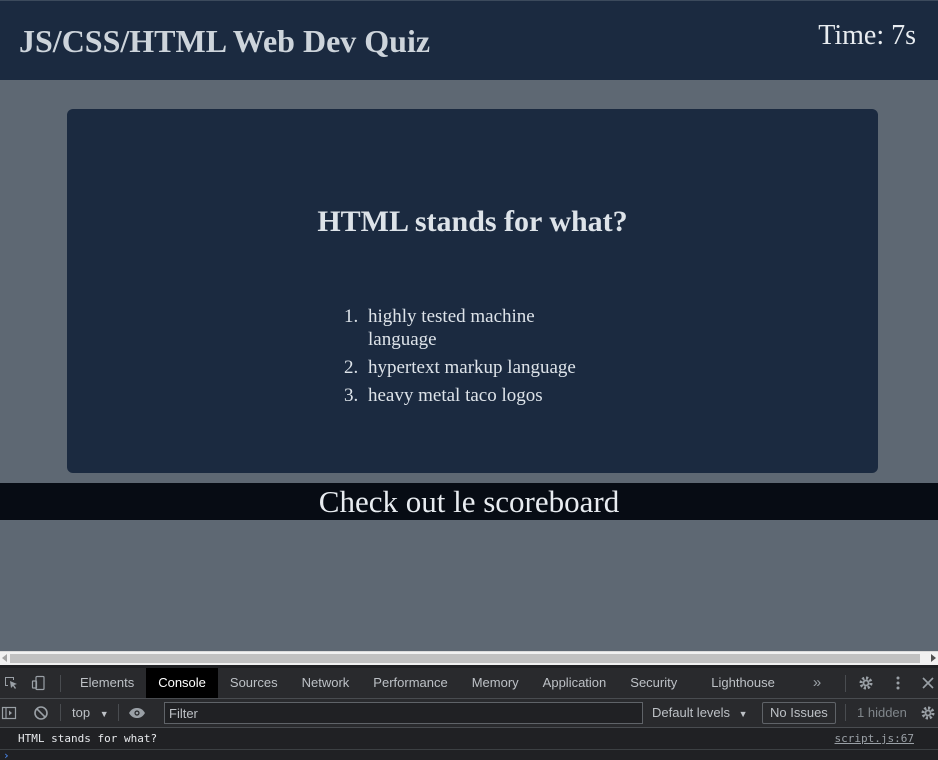  I want to click on kebab-menu-icon, so click(898, 683).